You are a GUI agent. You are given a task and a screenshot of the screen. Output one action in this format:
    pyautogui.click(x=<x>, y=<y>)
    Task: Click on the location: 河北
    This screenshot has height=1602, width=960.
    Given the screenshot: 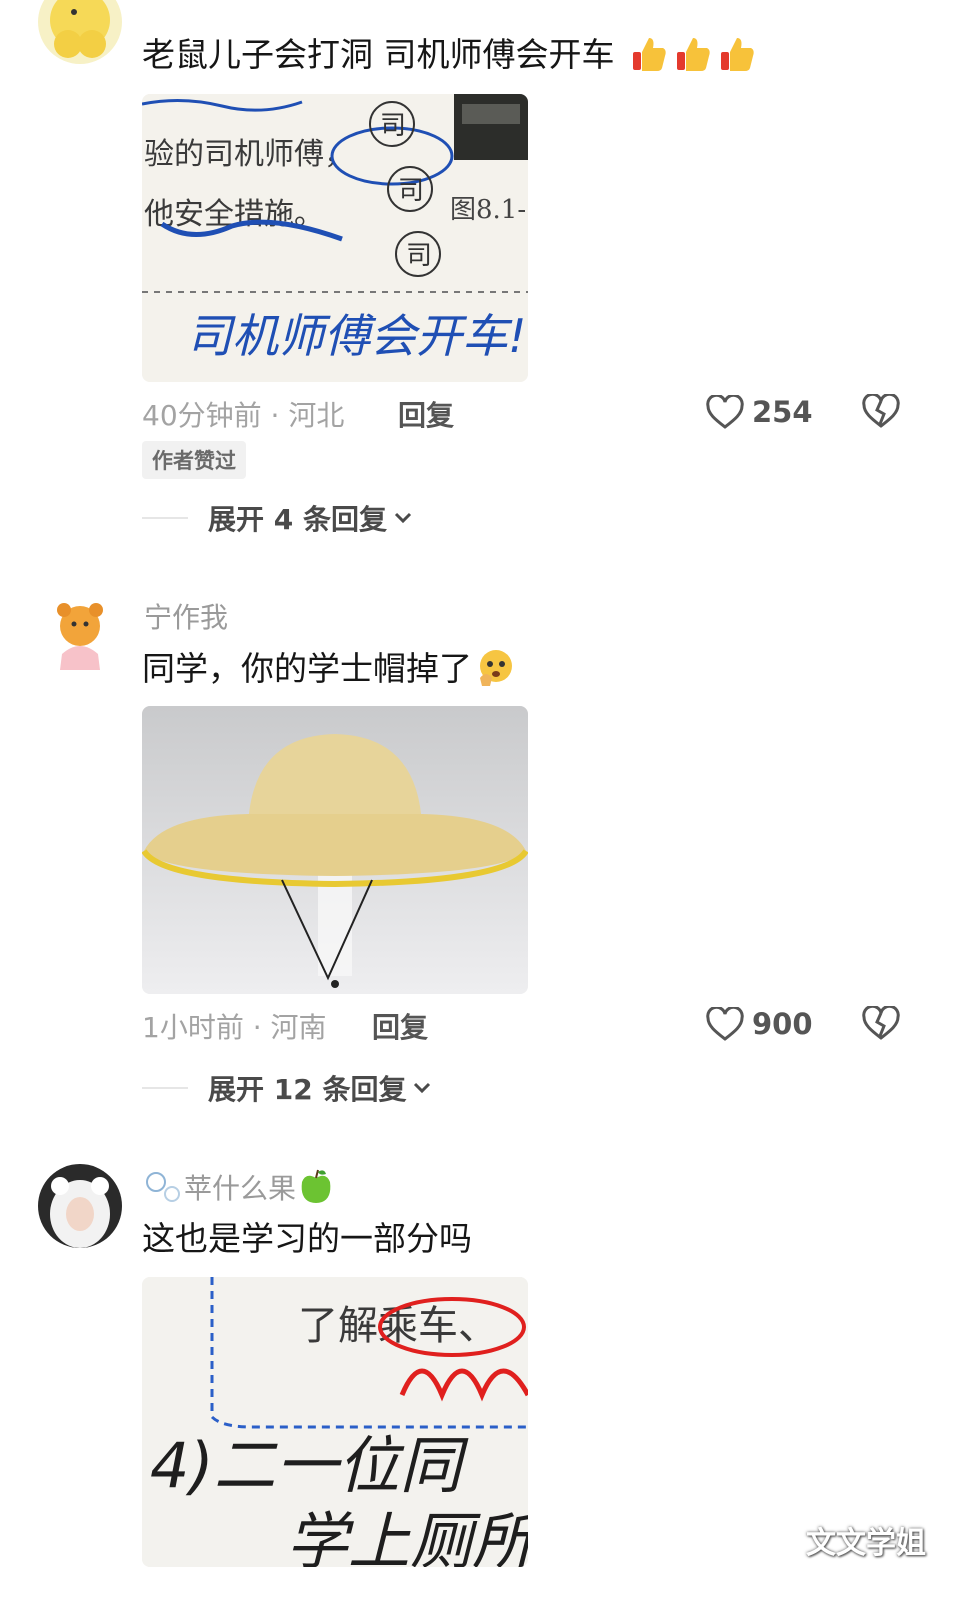 What is the action you would take?
    pyautogui.click(x=316, y=415)
    